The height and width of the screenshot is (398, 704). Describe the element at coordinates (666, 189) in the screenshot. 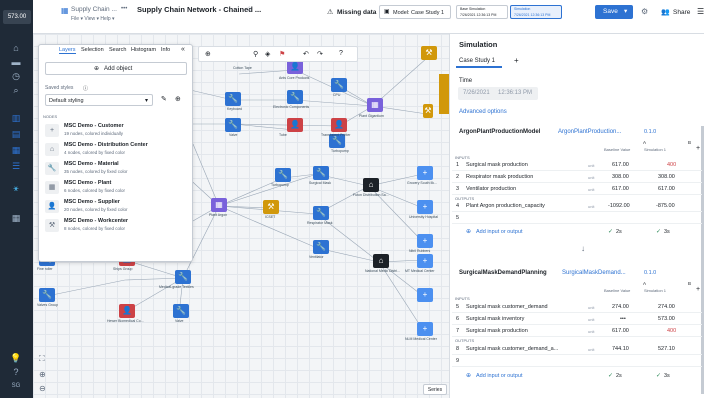

I see `row-simulation: 617.00` at that location.